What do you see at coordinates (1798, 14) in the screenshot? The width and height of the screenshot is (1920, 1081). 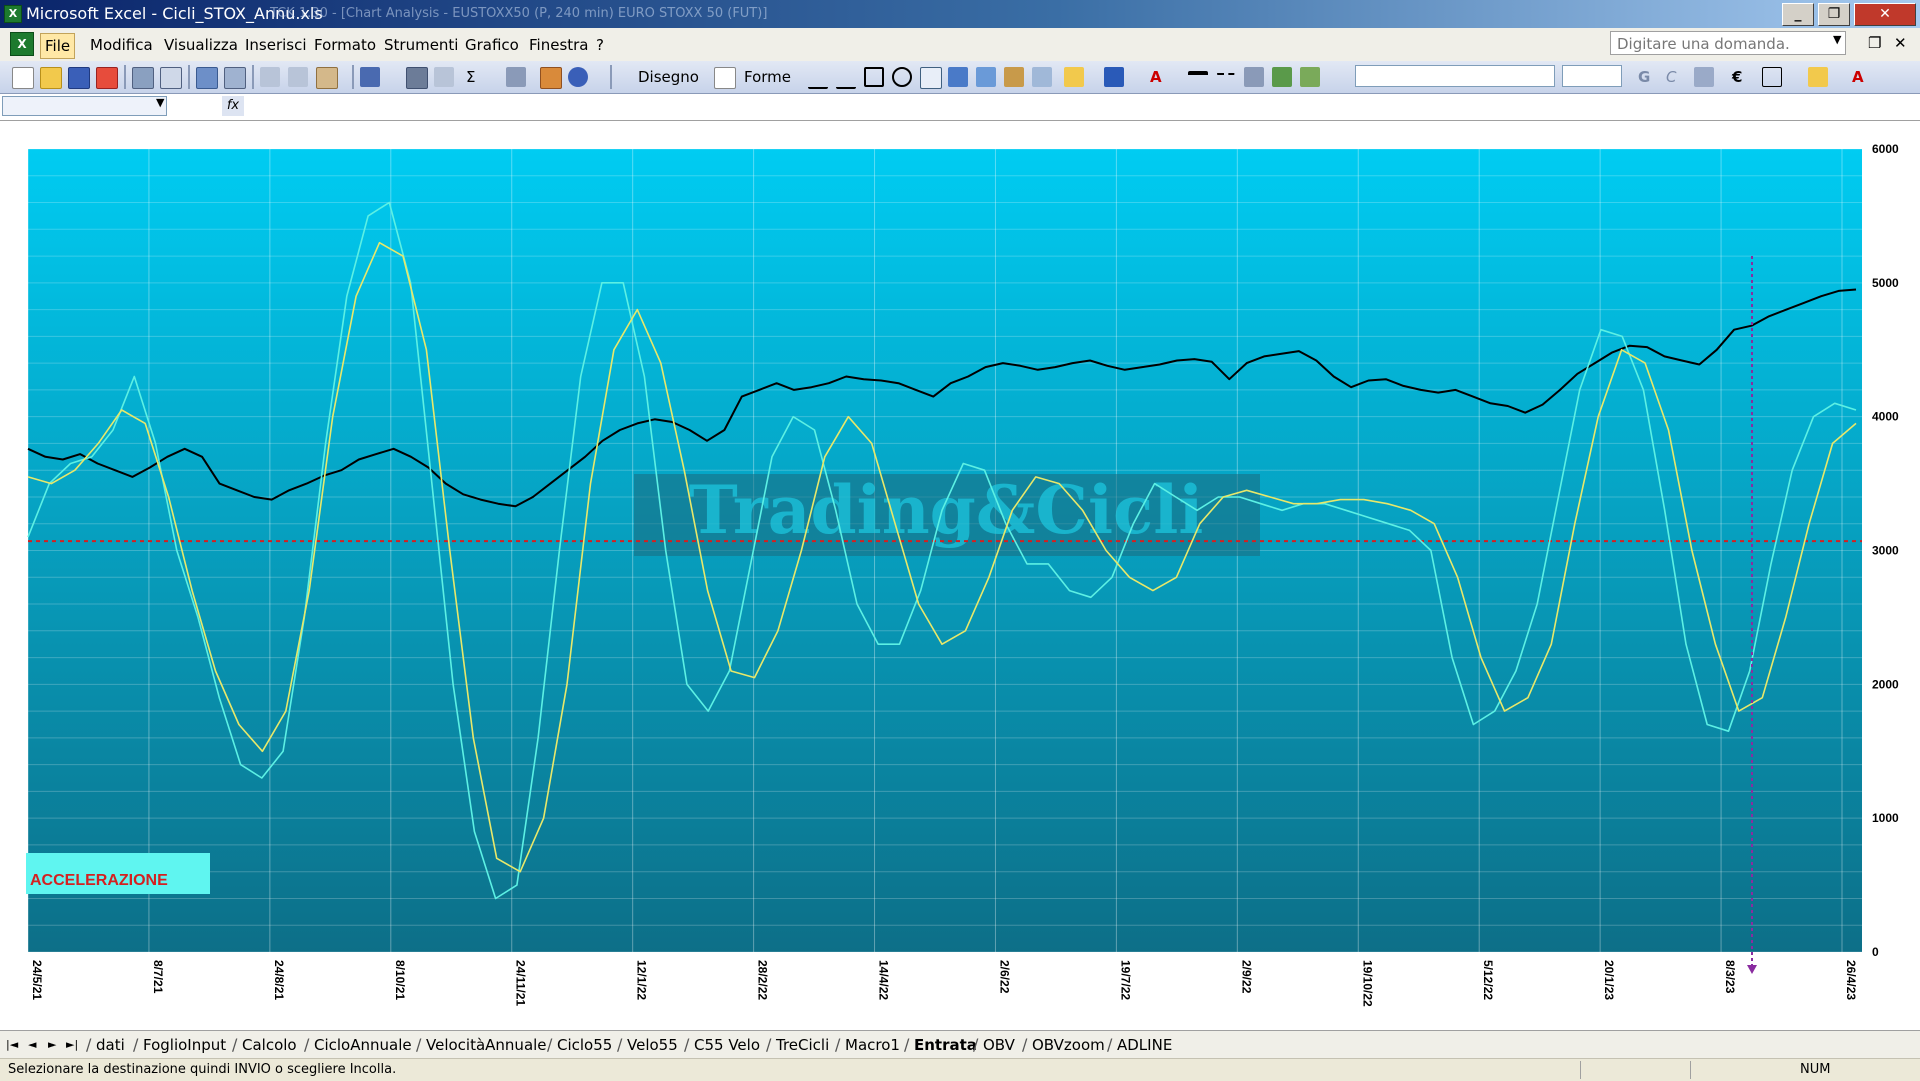 I see `minimize-button: _` at bounding box center [1798, 14].